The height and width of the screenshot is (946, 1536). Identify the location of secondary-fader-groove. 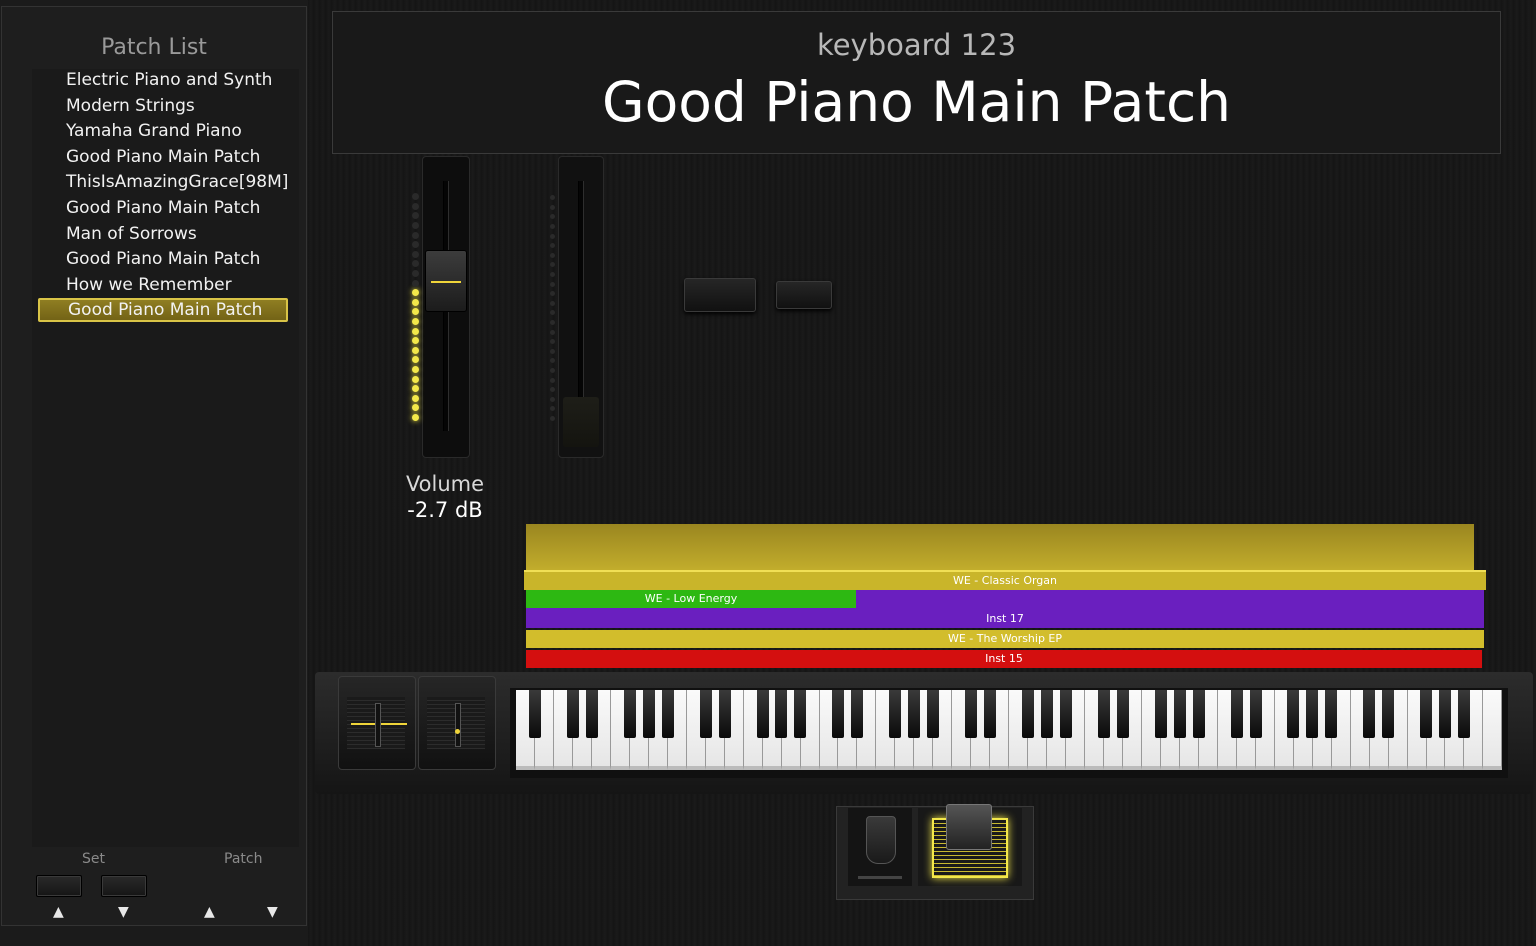
(581, 306).